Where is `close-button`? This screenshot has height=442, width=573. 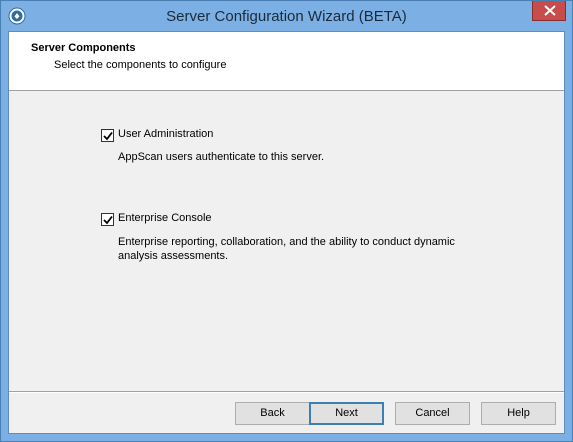 close-button is located at coordinates (549, 11).